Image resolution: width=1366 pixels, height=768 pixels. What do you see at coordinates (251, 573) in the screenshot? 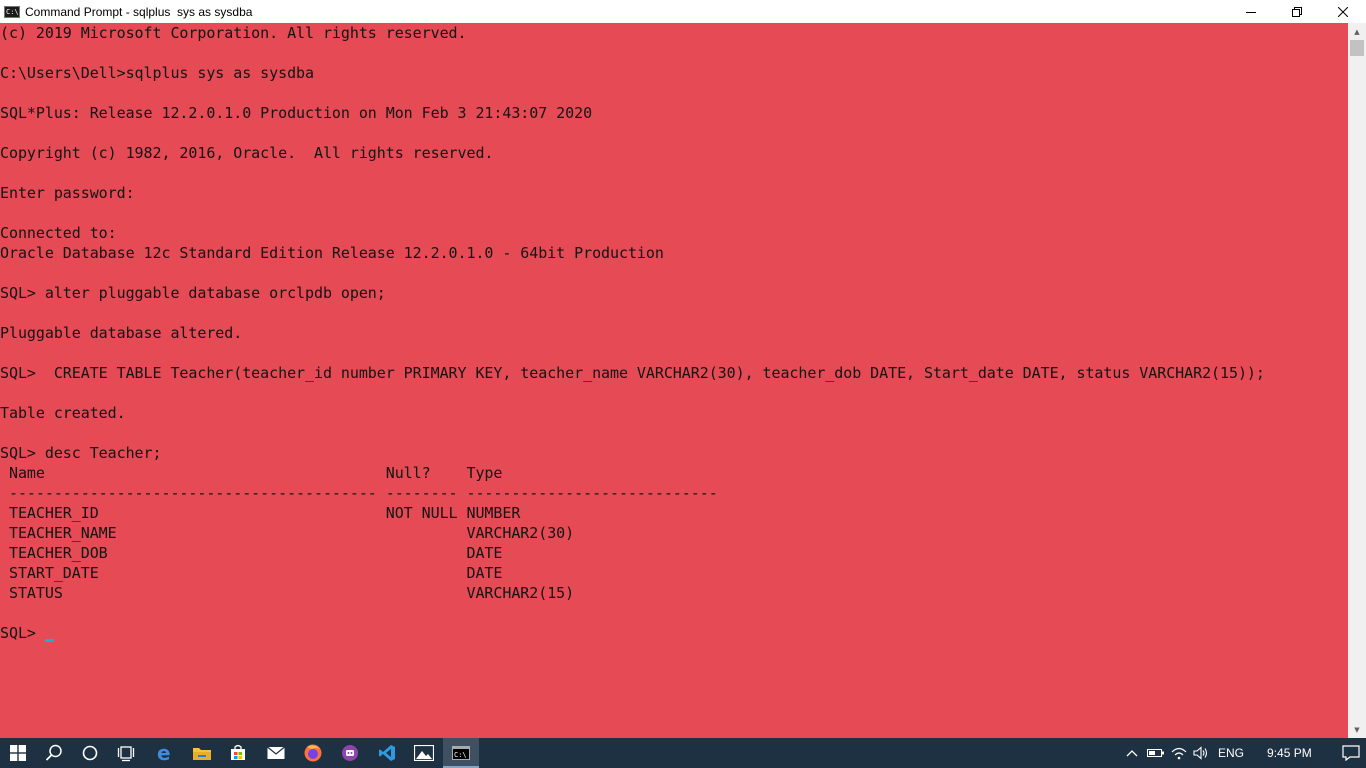
I see `console-line: START_DATE DATE` at bounding box center [251, 573].